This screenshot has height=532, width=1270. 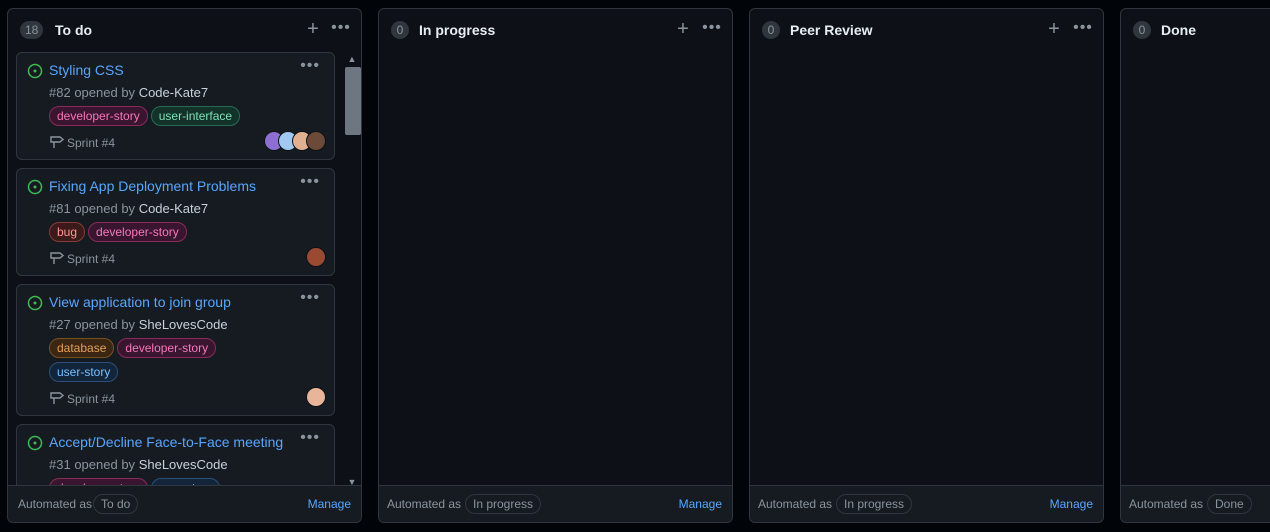 I want to click on issue-number: #82, so click(x=60, y=92).